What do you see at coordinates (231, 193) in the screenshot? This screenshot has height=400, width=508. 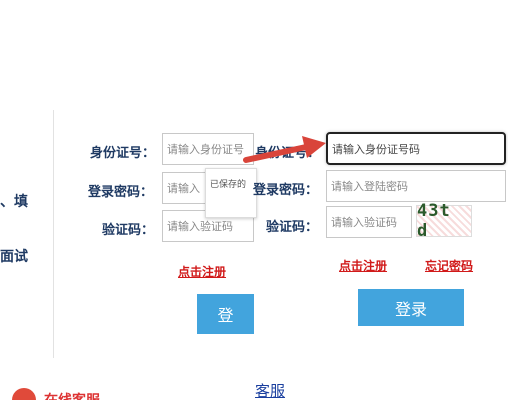 I see `autocomplete-popup: 已保存的` at bounding box center [231, 193].